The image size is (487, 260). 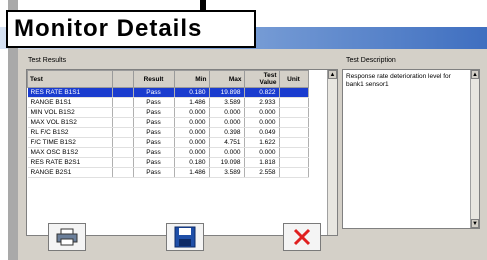 I want to click on table-header-row: Test Result Min Max Test Value Unit, so click(x=168, y=79).